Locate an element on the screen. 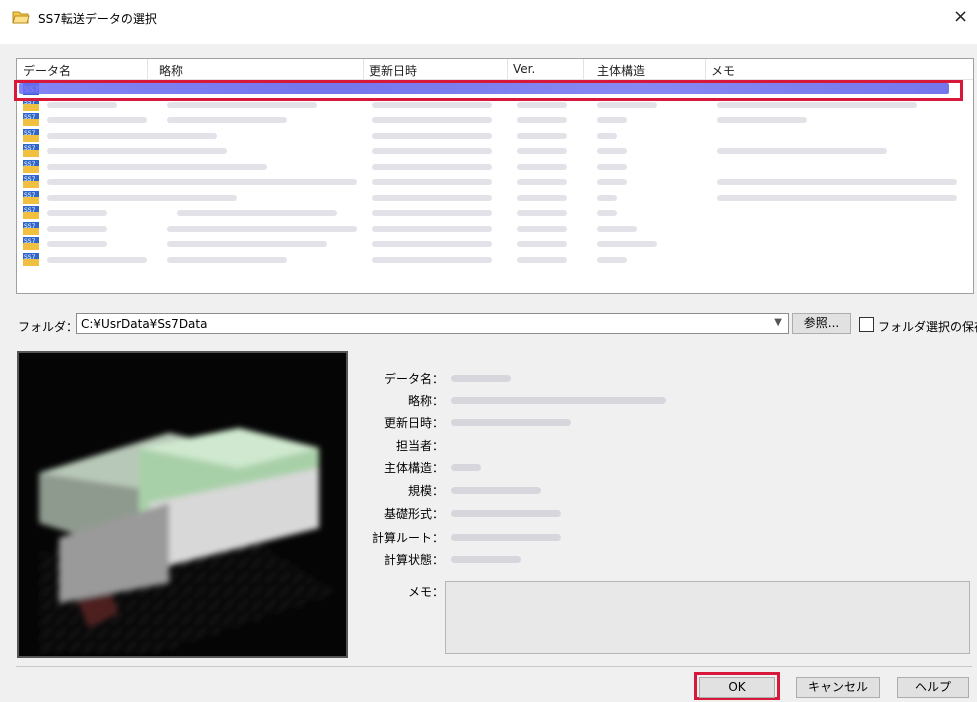 The image size is (977, 702). building-3d-preview-icon is located at coordinates (182, 504).